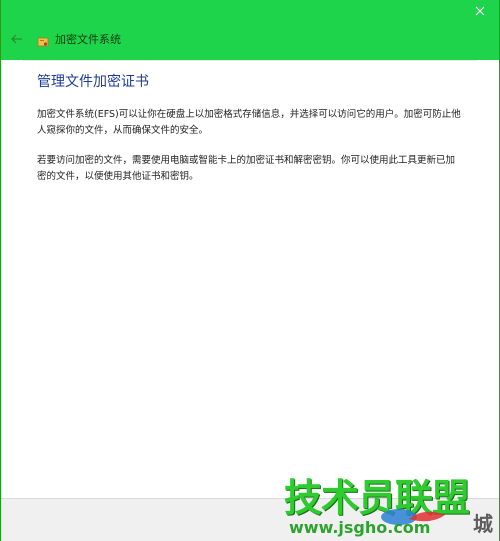 The image size is (500, 541). I want to click on back-button, so click(17, 39).